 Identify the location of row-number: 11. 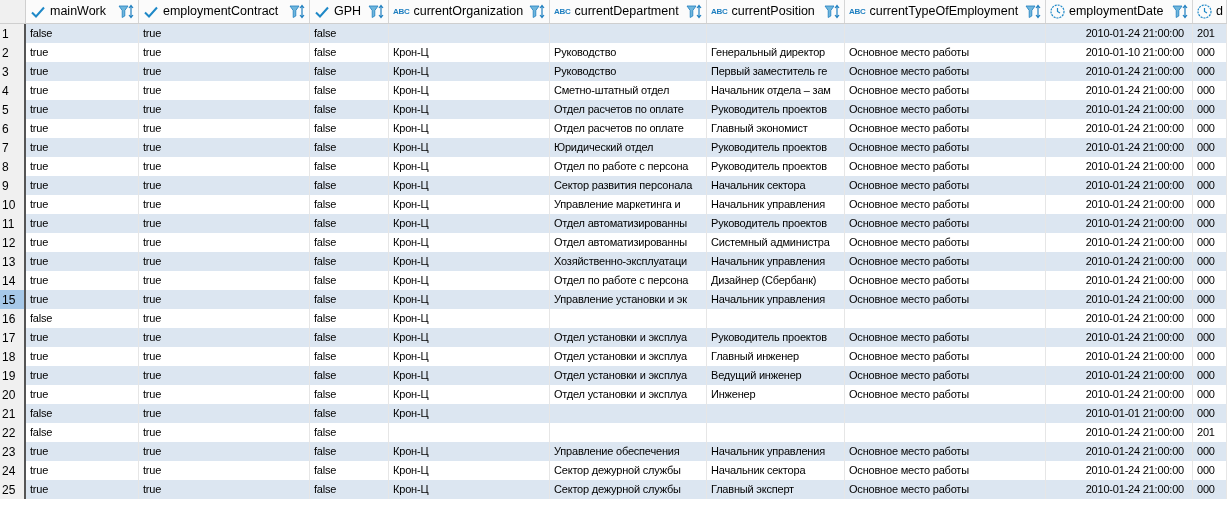
(13, 223).